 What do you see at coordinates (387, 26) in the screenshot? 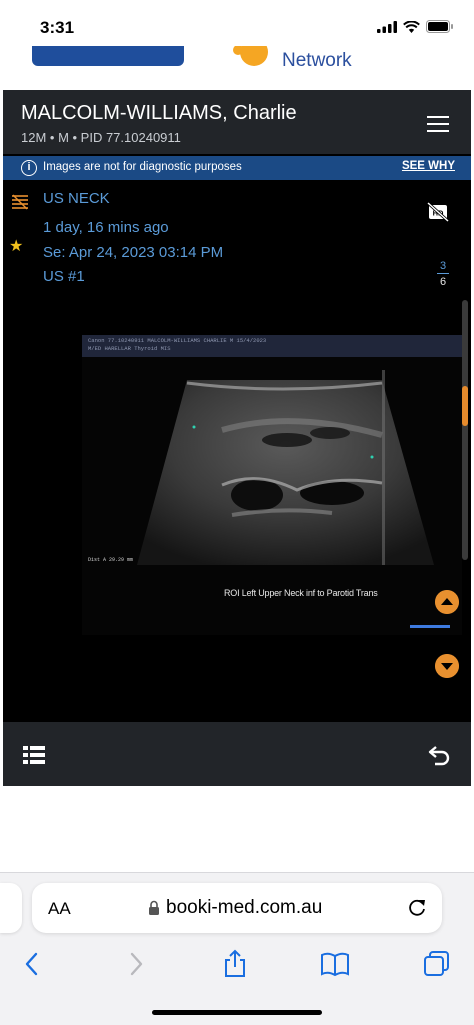
I see `signal-icon` at bounding box center [387, 26].